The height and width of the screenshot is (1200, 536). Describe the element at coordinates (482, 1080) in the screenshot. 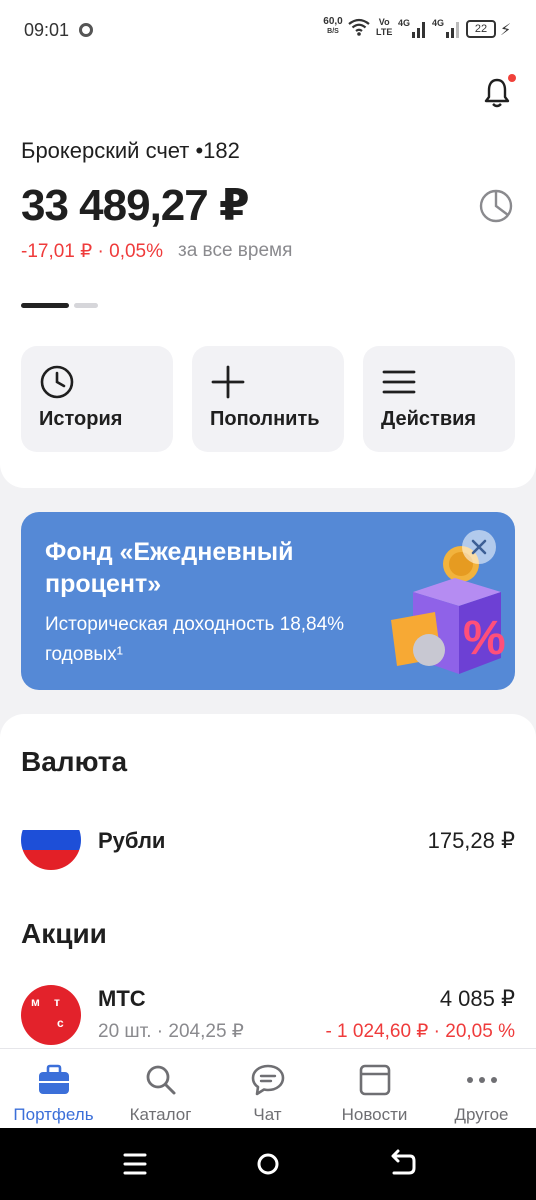

I see `more-icon` at that location.